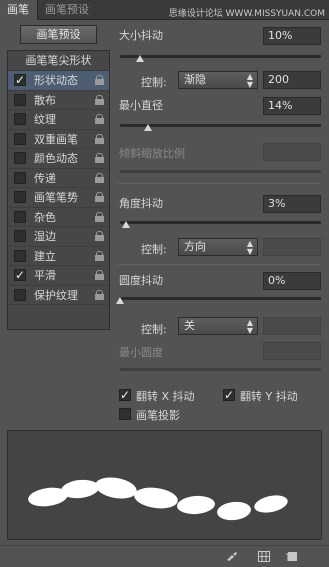 This screenshot has width=329, height=567. What do you see at coordinates (292, 351) in the screenshot?
I see `min-roundness-value` at bounding box center [292, 351].